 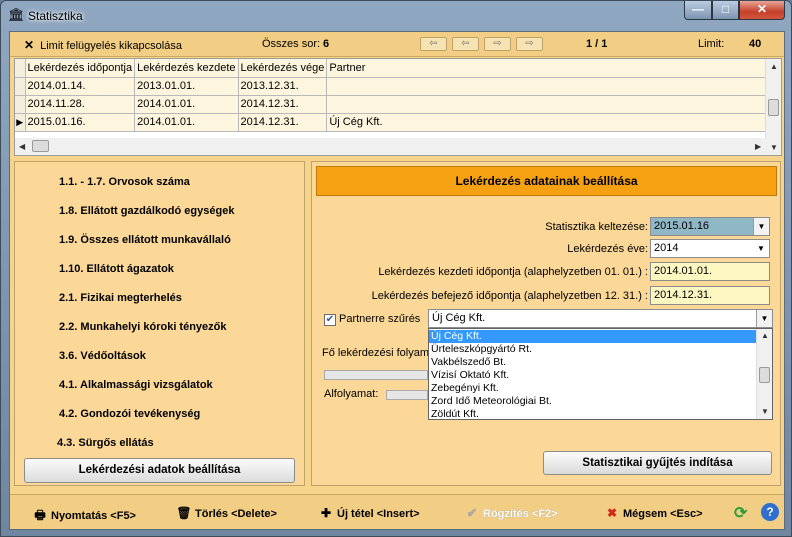 What do you see at coordinates (145, 240) in the screenshot?
I see `stat-item: 1.9. Összes ellátott munkavállaló` at bounding box center [145, 240].